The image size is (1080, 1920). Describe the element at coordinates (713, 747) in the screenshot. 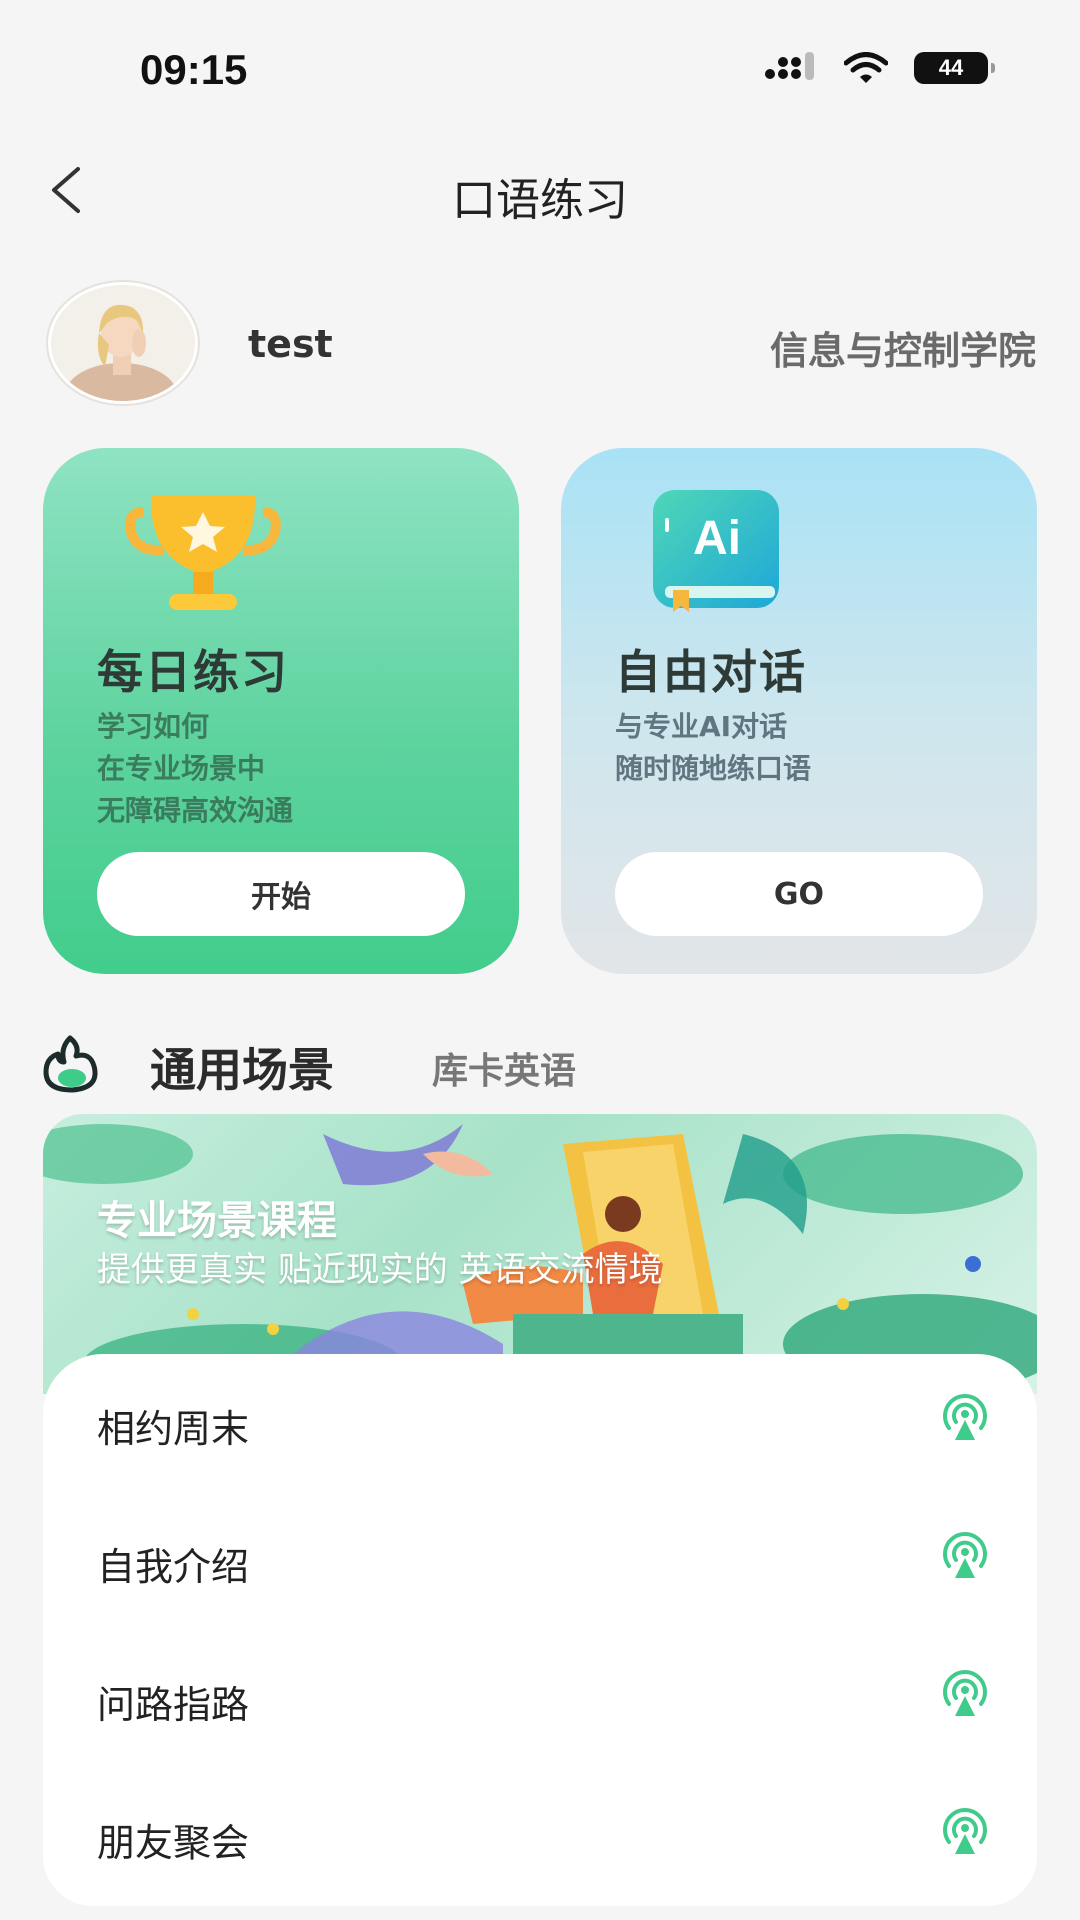

I see `card-description: 与专业AI对话 随时随地练口语` at that location.